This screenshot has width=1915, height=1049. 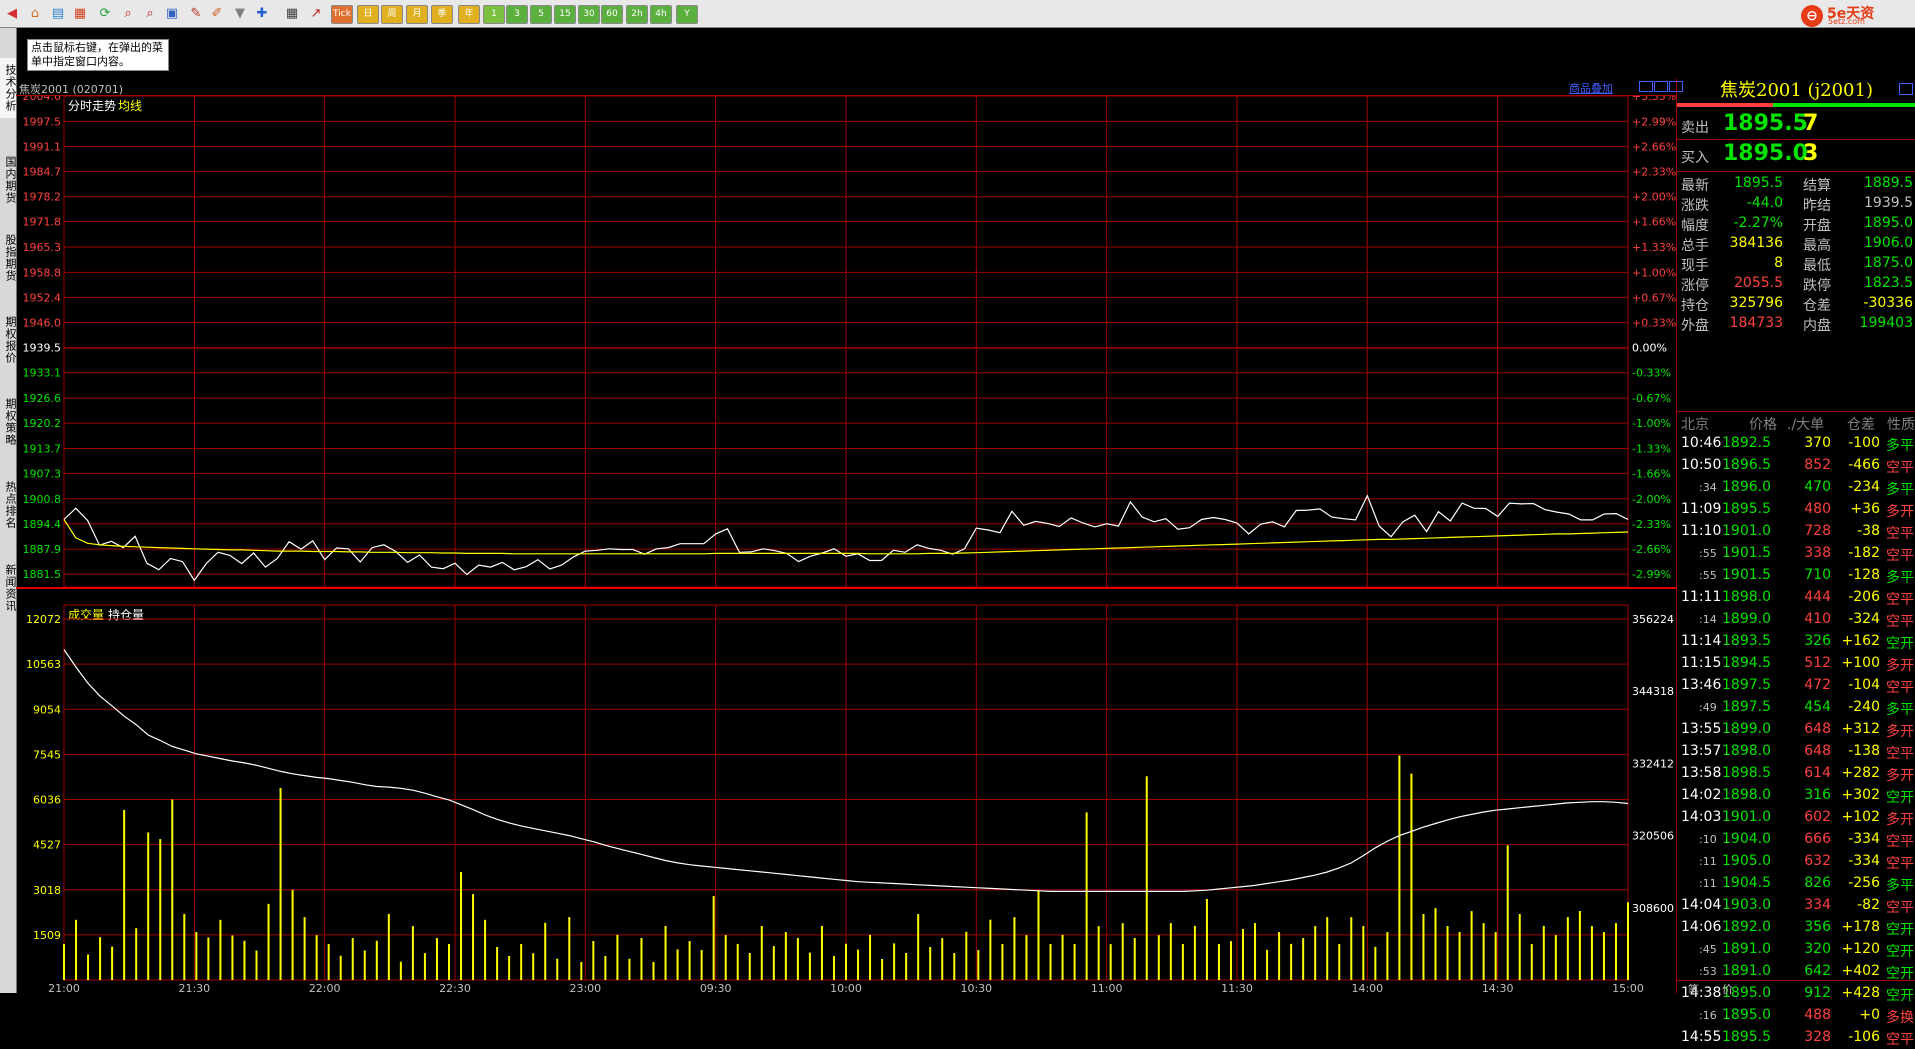 I want to click on tick-price: 1904.0, so click(x=1746, y=839).